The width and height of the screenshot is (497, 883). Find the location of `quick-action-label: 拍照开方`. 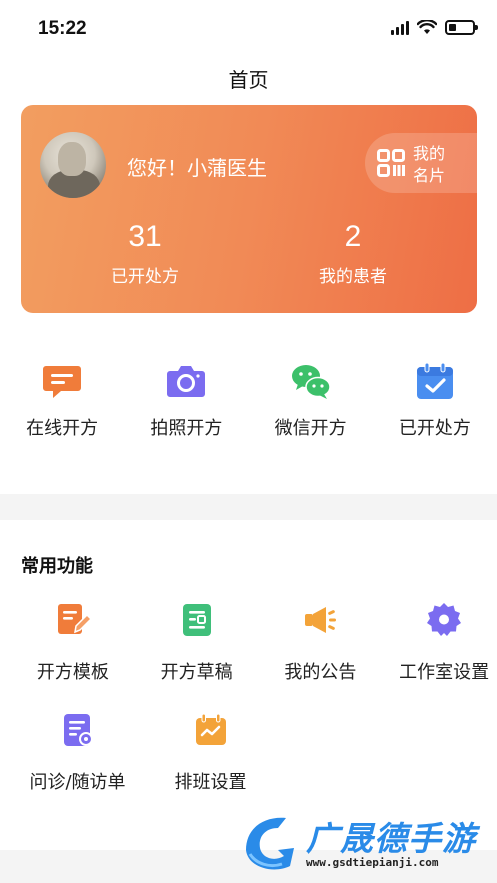

quick-action-label: 拍照开方 is located at coordinates (186, 428).